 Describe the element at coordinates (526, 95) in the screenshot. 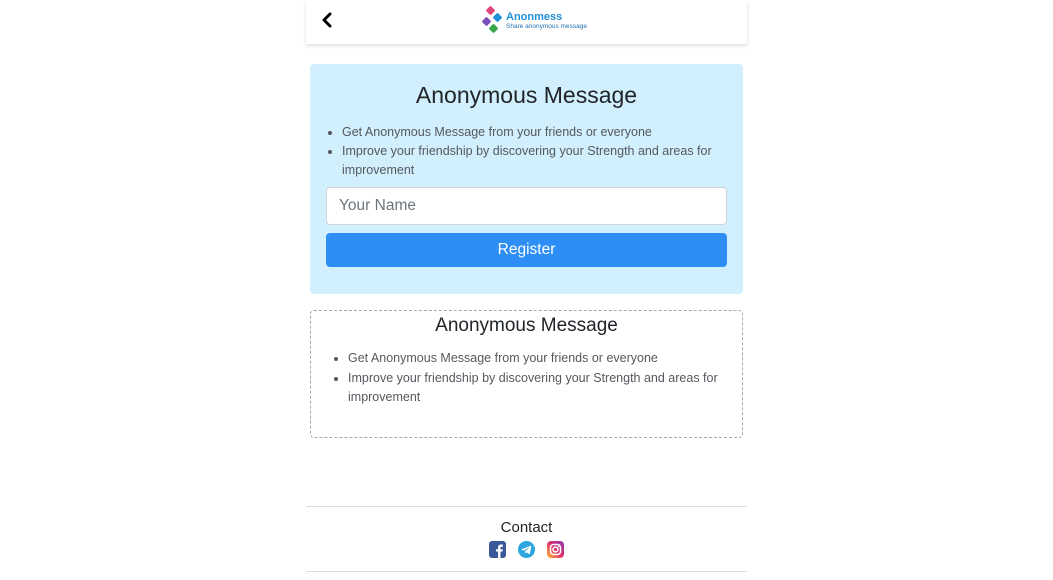

I see `register-card-title: Anonymous Message` at that location.